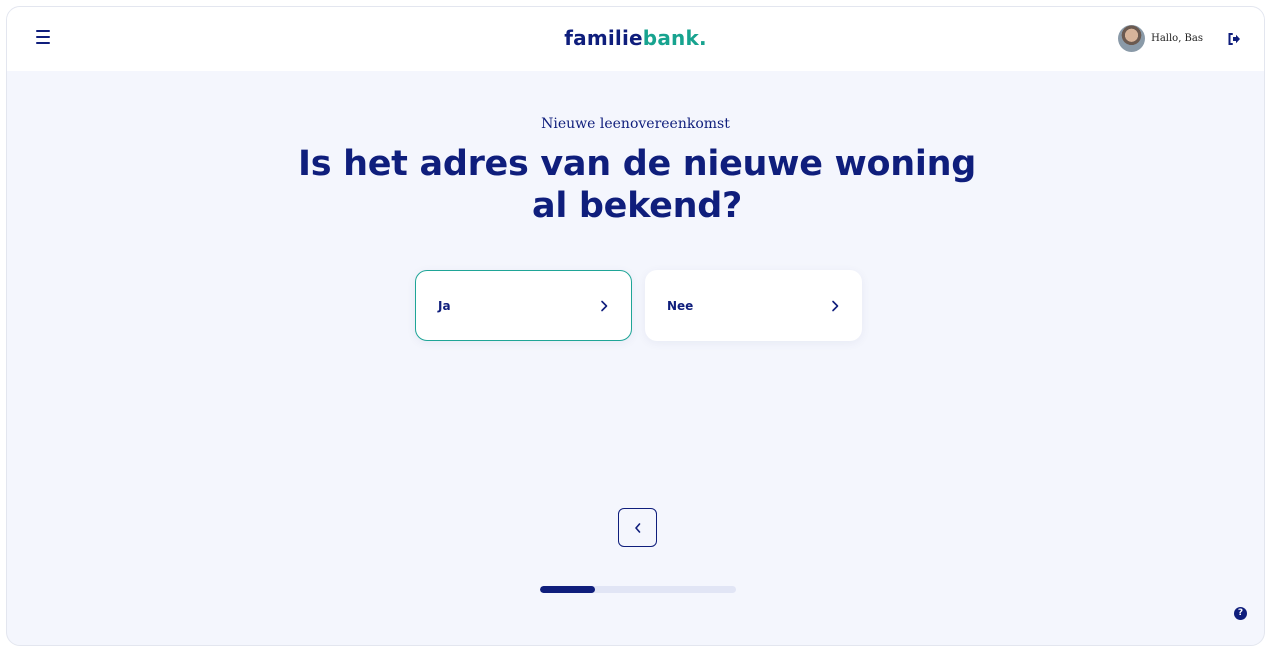 The height and width of the screenshot is (646, 1271). I want to click on back-button, so click(637, 527).